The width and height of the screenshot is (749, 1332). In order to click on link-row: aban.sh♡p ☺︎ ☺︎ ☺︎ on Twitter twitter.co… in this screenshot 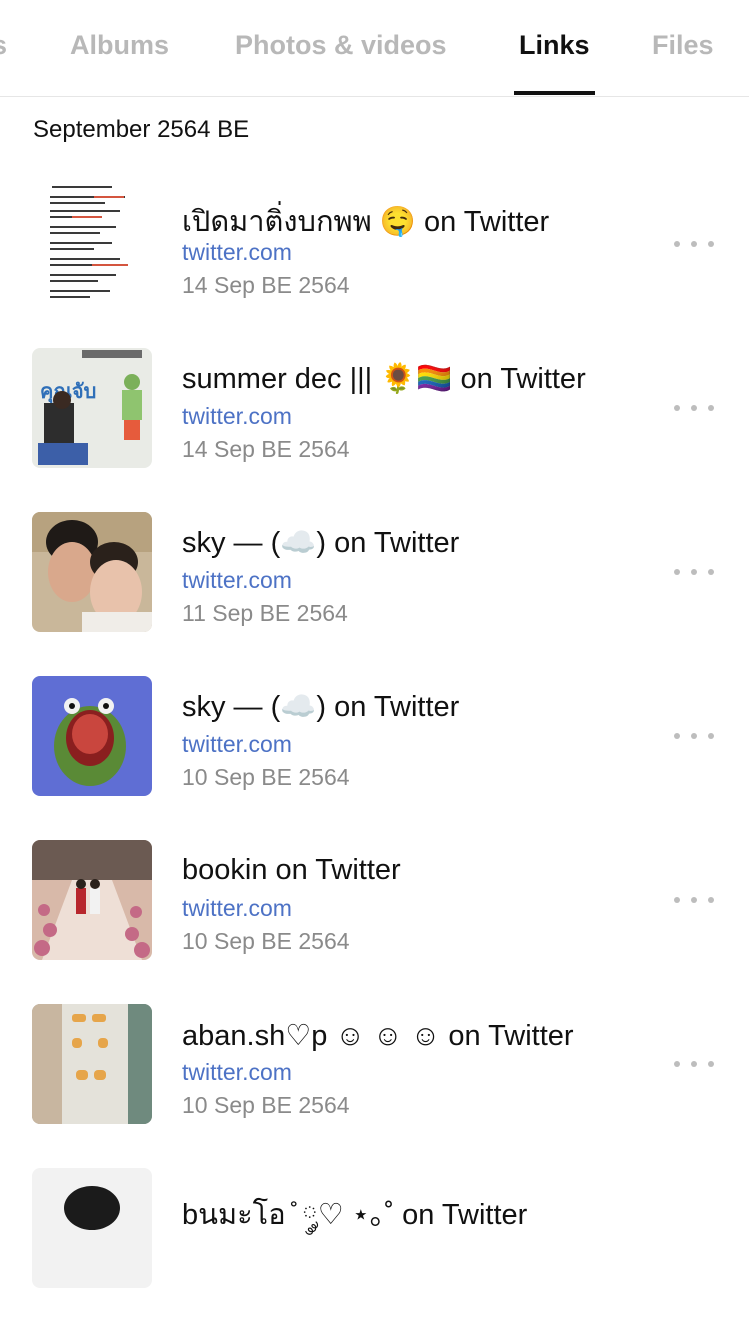, I will do `click(374, 1086)`.